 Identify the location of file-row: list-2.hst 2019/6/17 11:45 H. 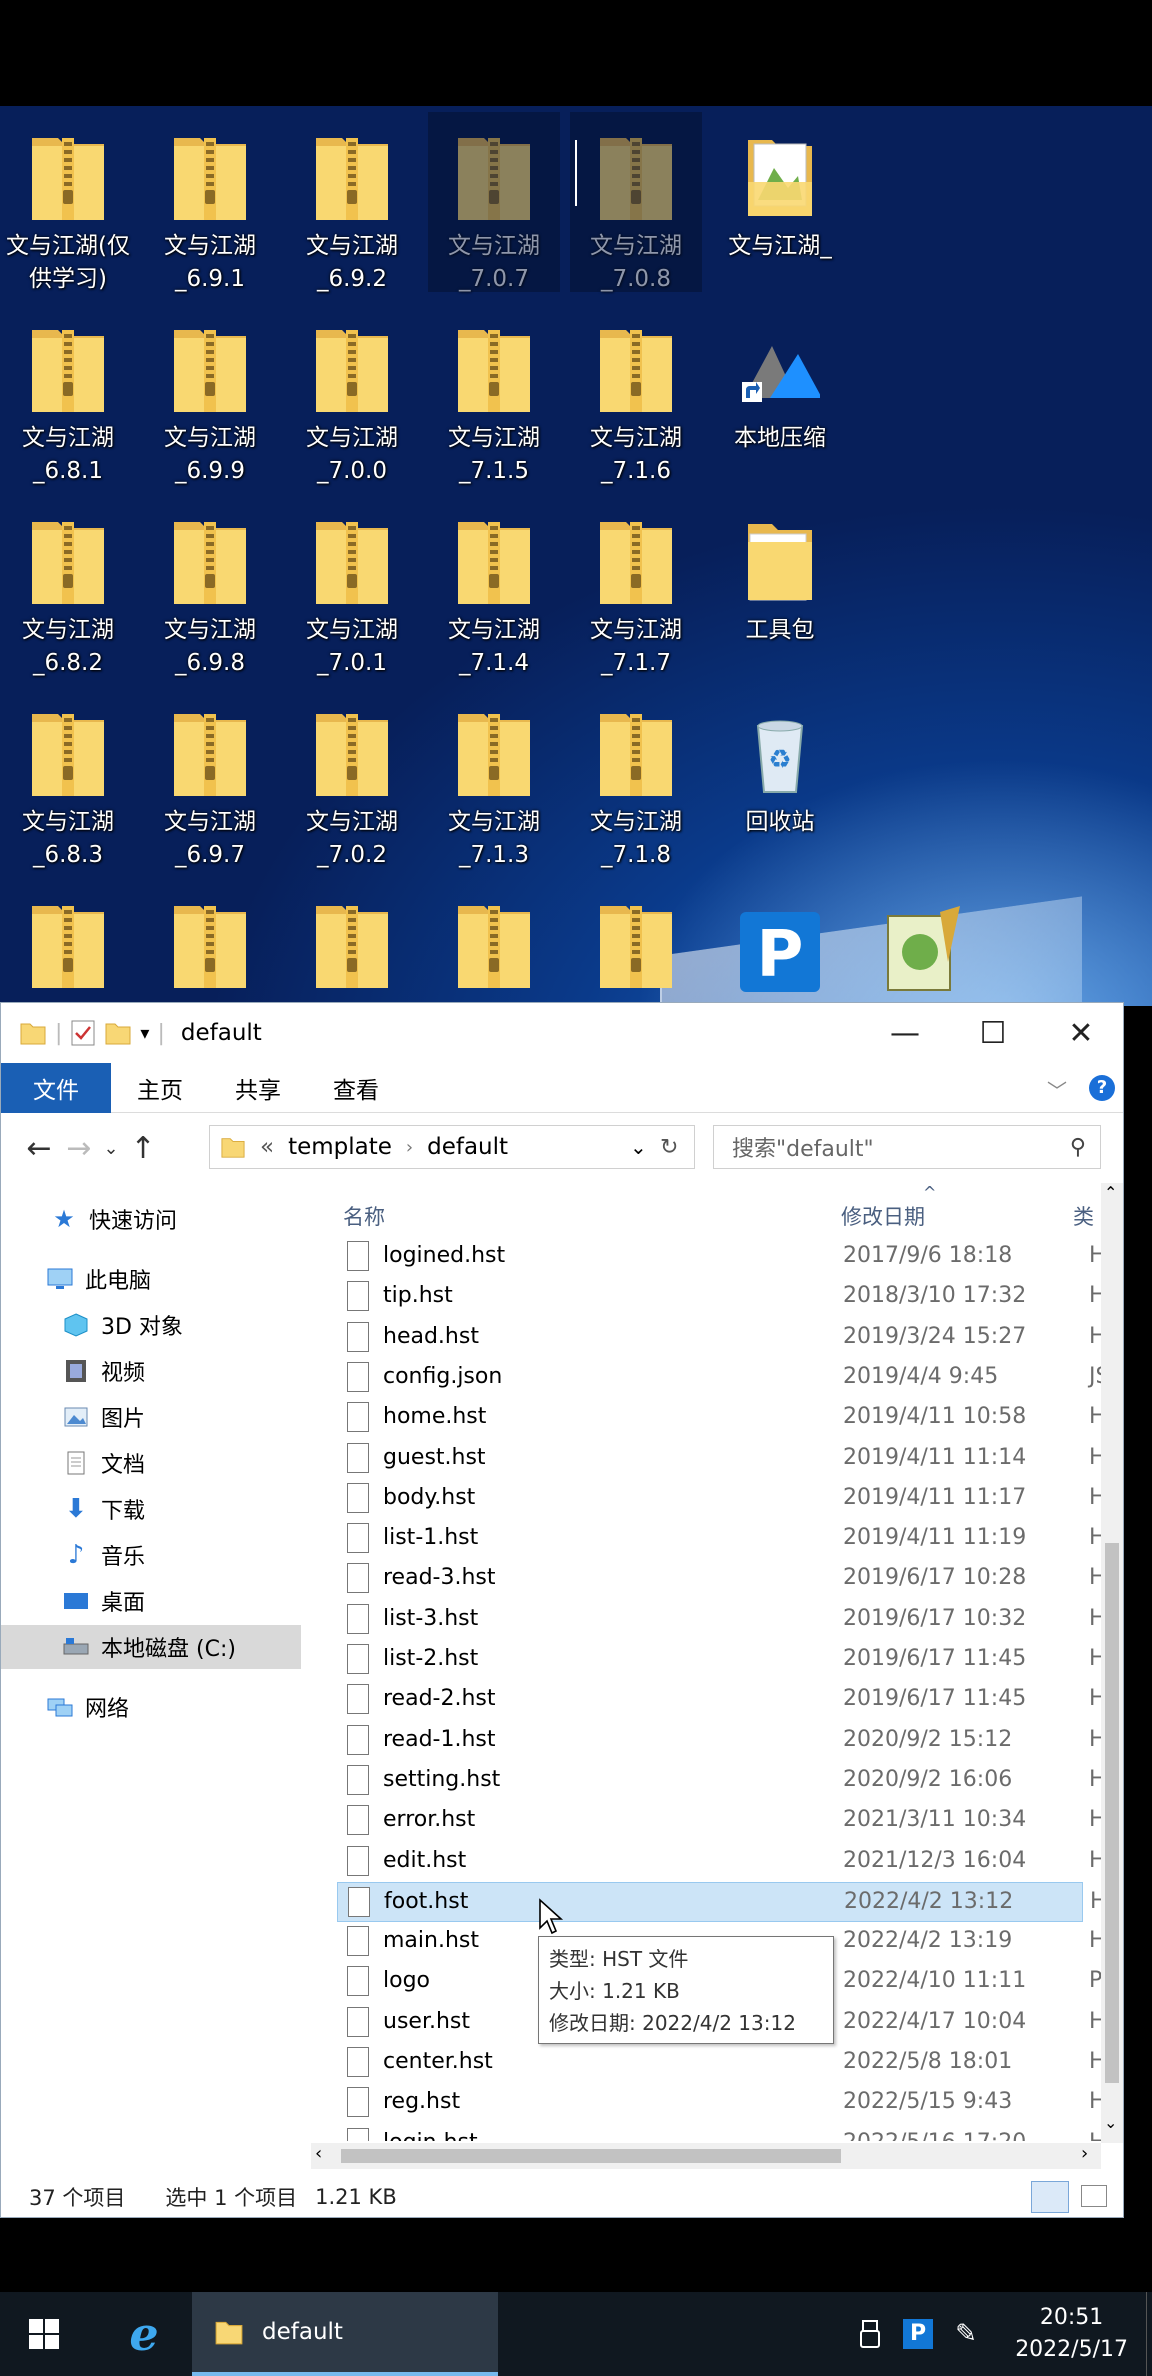
(721, 1660).